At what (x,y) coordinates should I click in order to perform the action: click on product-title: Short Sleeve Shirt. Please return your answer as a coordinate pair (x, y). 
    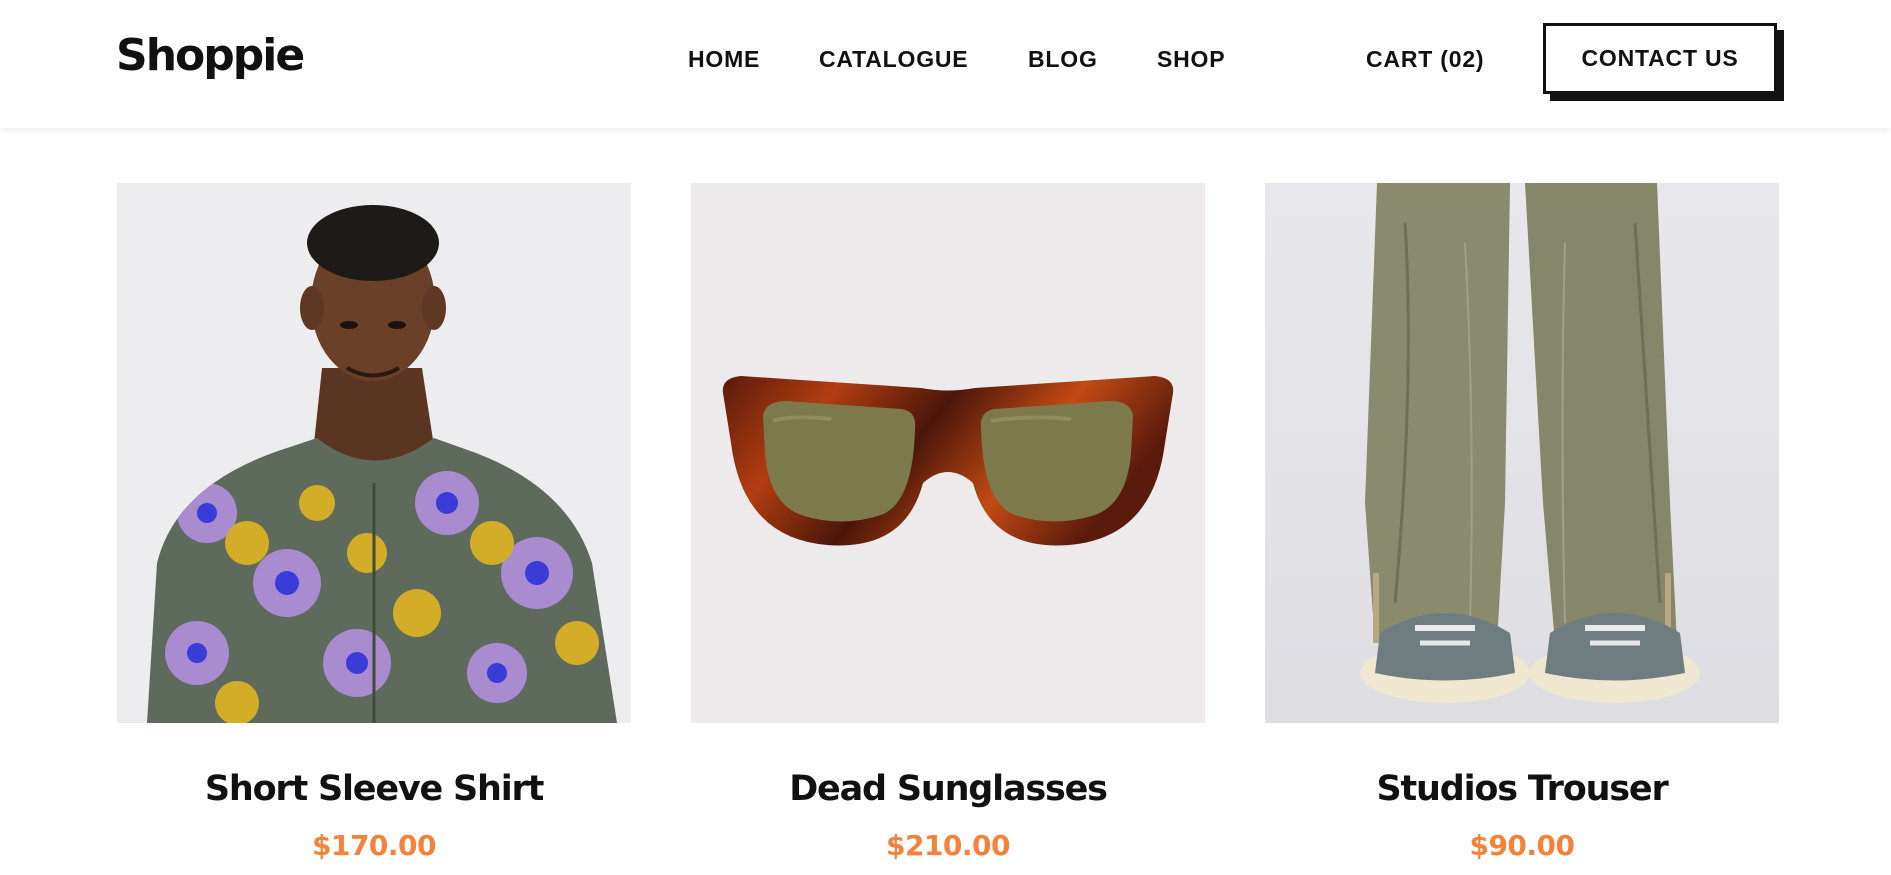
    Looking at the image, I should click on (374, 789).